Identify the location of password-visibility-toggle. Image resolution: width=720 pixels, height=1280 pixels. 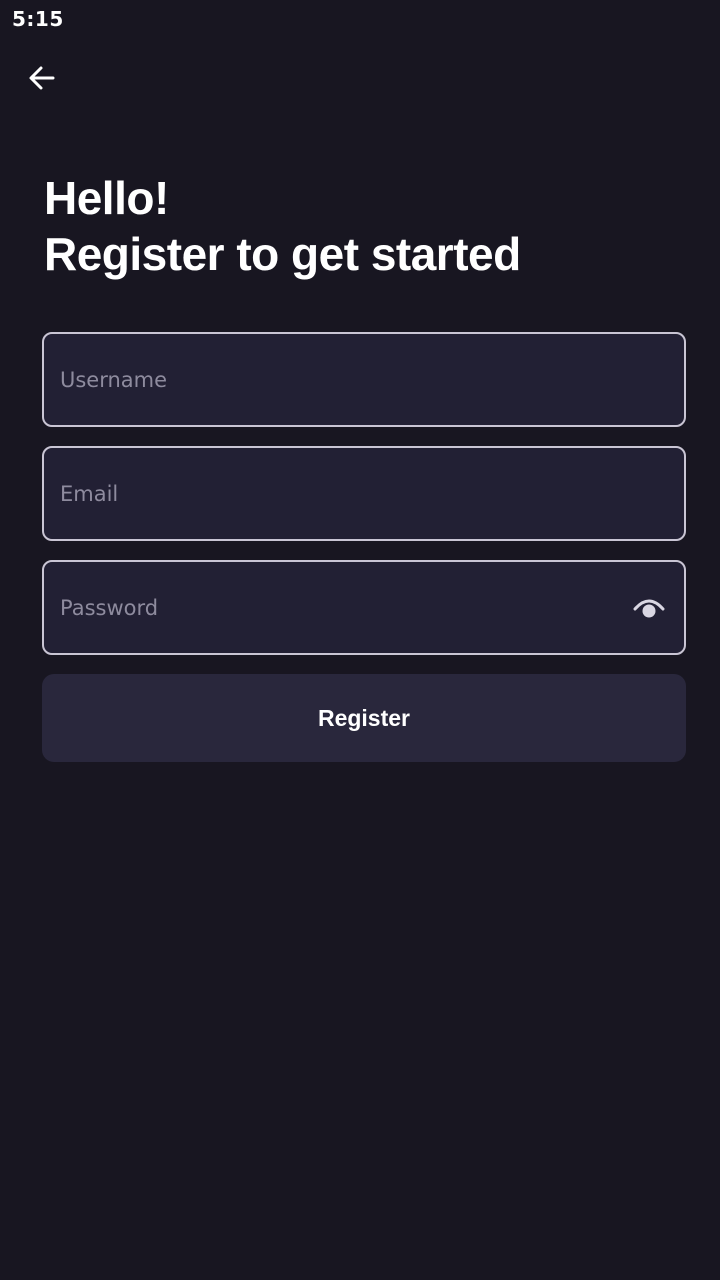
(649, 607).